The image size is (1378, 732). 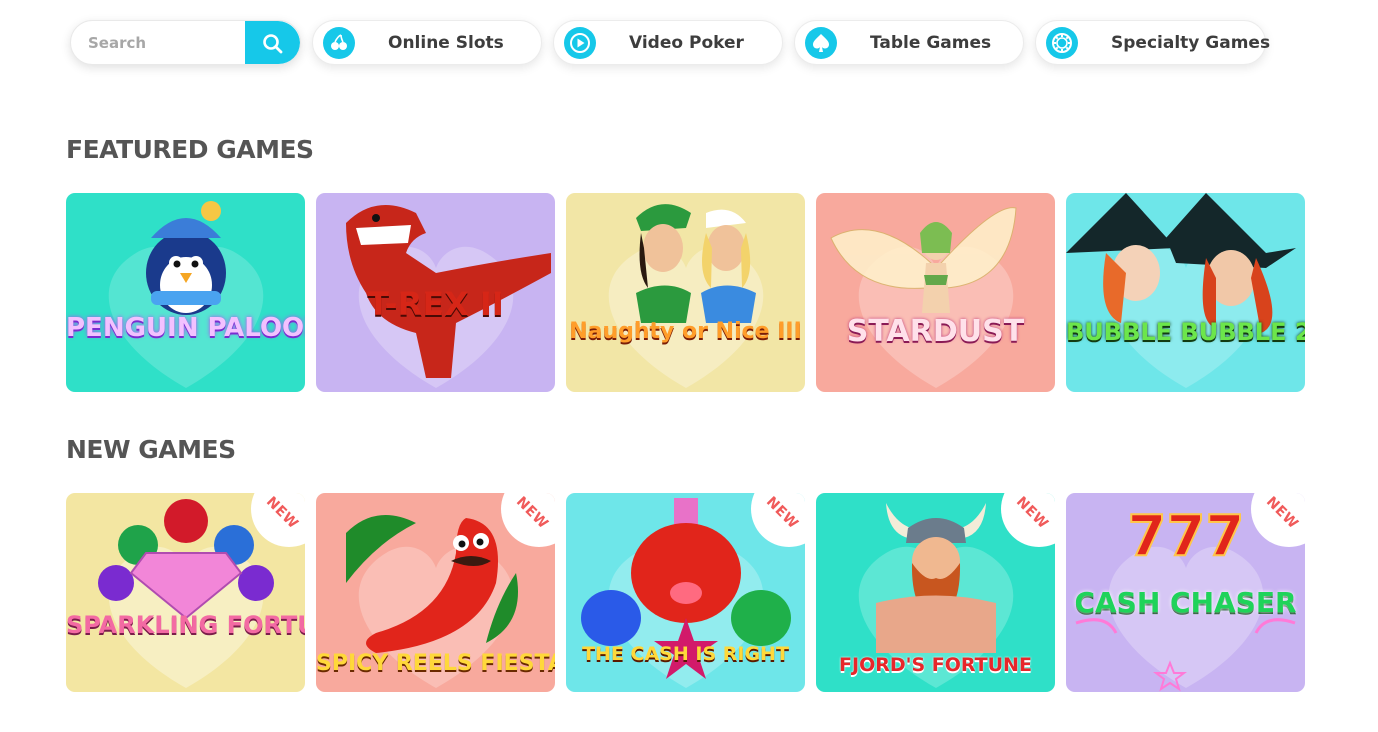 I want to click on category-online-slots: Online Slots, so click(x=427, y=42).